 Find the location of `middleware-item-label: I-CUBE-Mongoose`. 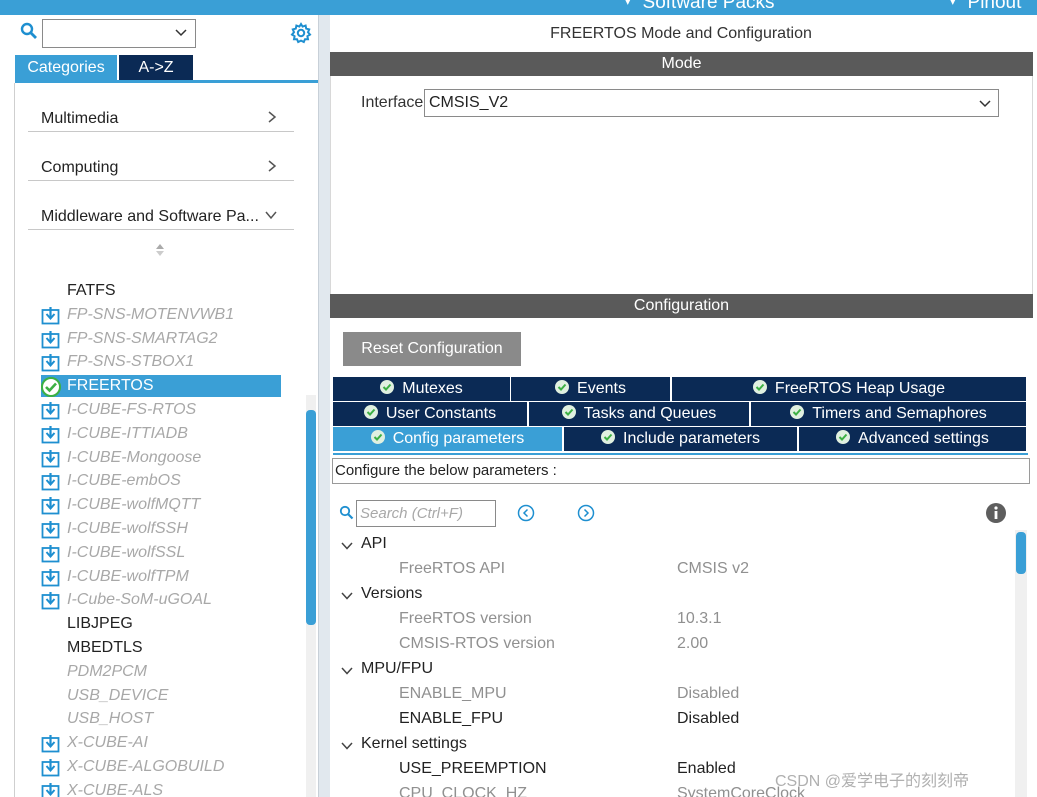

middleware-item-label: I-CUBE-Mongoose is located at coordinates (134, 457).